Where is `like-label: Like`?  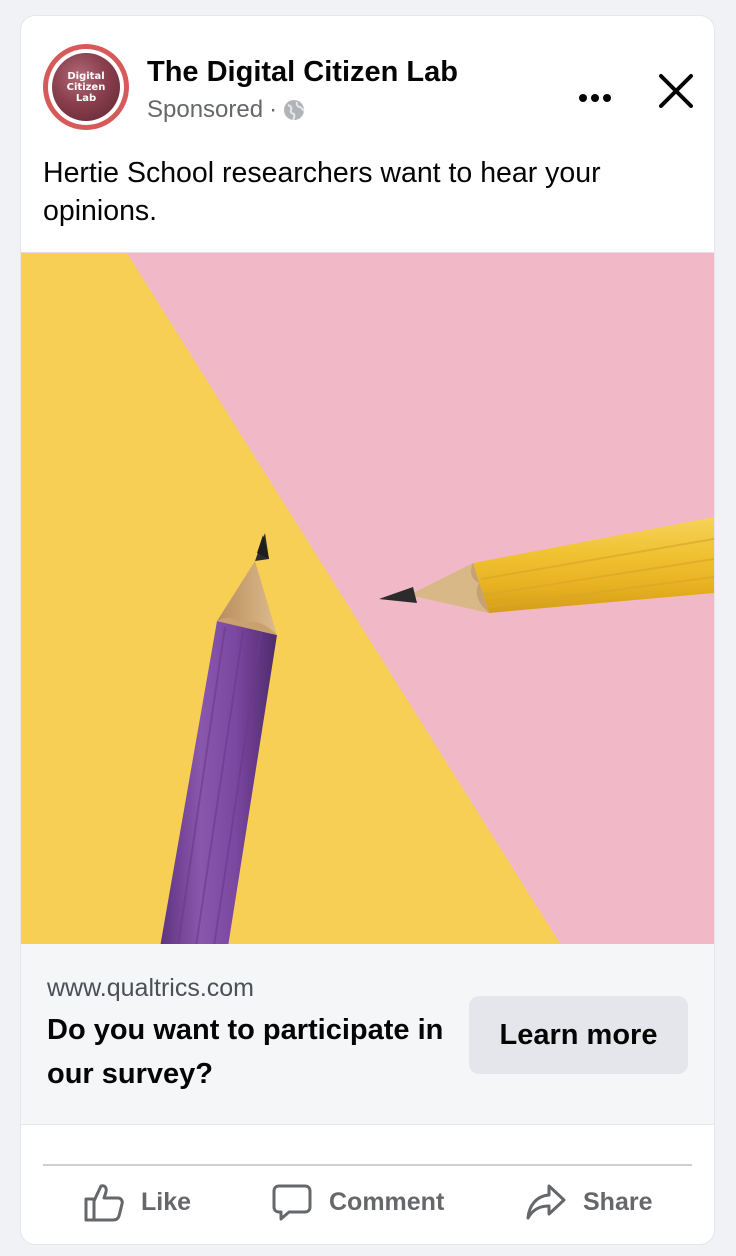
like-label: Like is located at coordinates (166, 1201).